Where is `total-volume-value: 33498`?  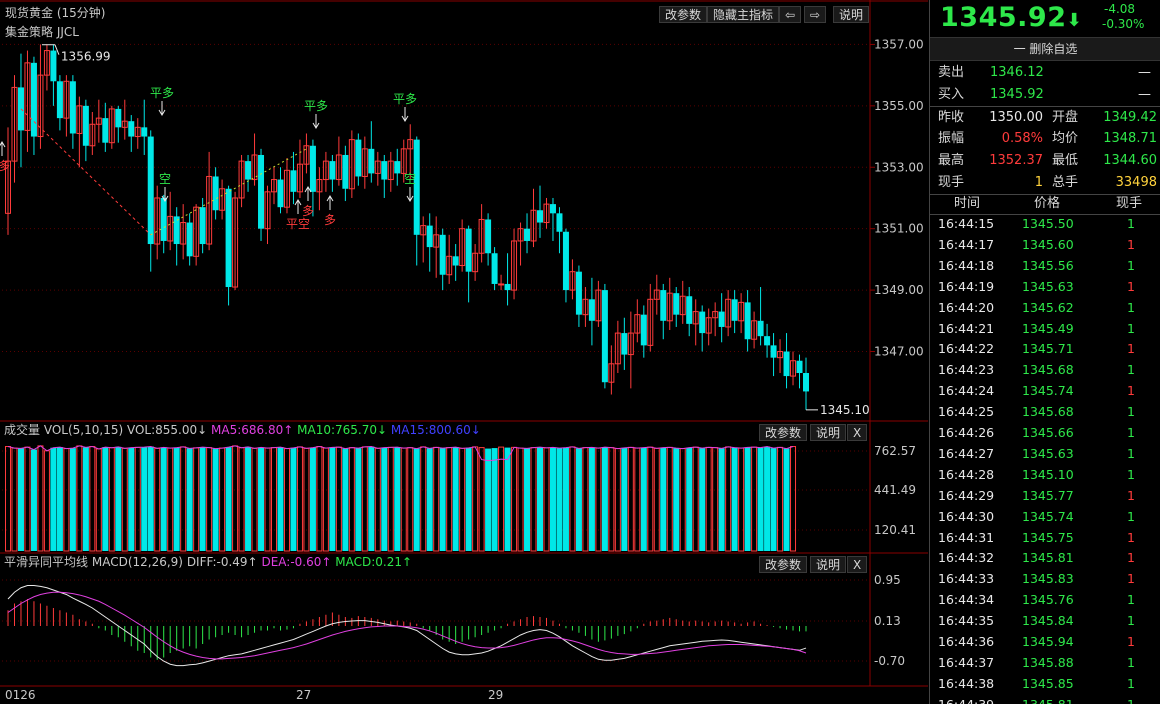 total-volume-value: 33498 is located at coordinates (1136, 182).